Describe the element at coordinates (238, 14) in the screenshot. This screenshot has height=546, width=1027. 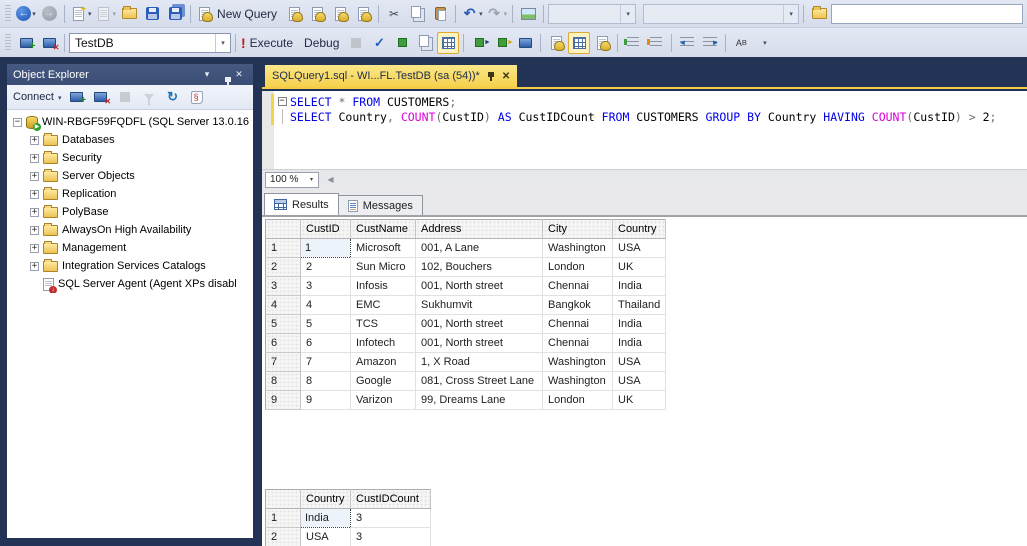
I see `new-query-button: New Query` at that location.